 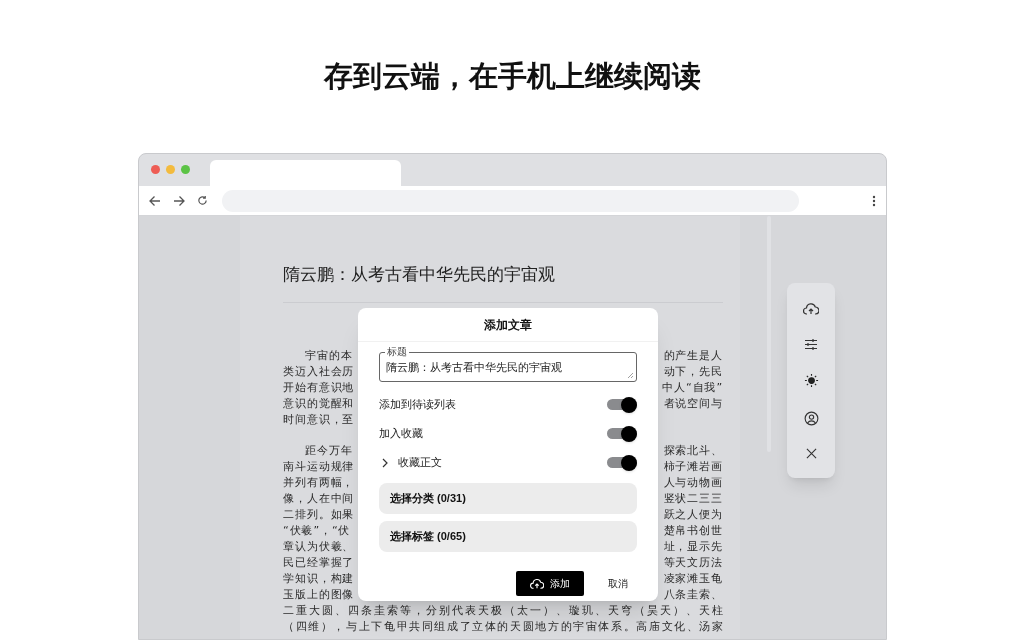 What do you see at coordinates (811, 345) in the screenshot?
I see `sliders-icon` at bounding box center [811, 345].